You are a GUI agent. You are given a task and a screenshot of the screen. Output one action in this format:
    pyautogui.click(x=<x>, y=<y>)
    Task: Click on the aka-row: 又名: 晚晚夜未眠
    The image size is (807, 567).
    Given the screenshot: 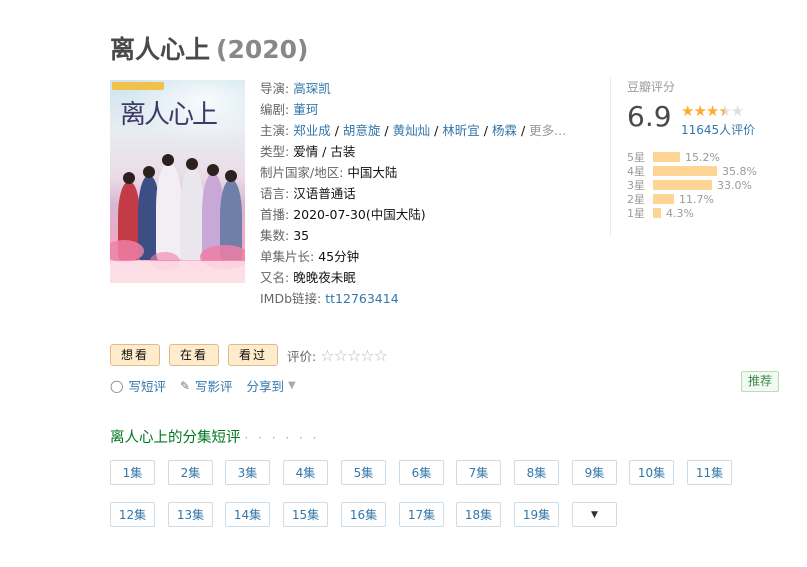 What is the action you would take?
    pyautogui.click(x=413, y=277)
    